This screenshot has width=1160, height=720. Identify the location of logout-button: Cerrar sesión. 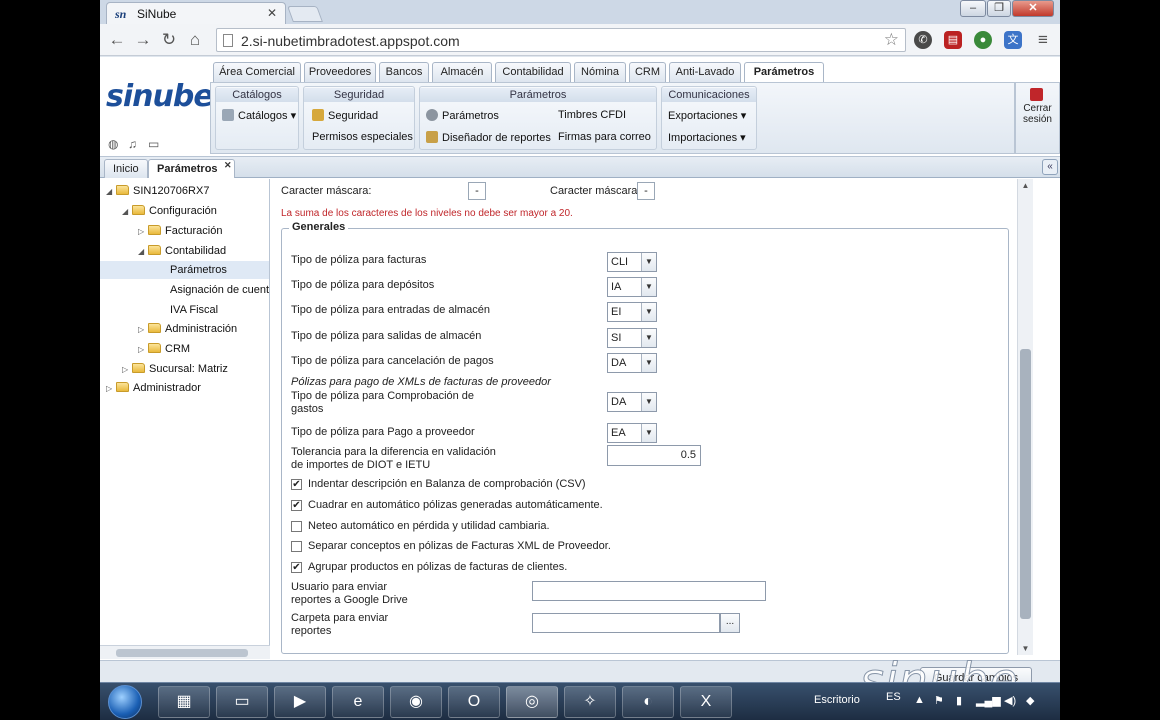
(1037, 118).